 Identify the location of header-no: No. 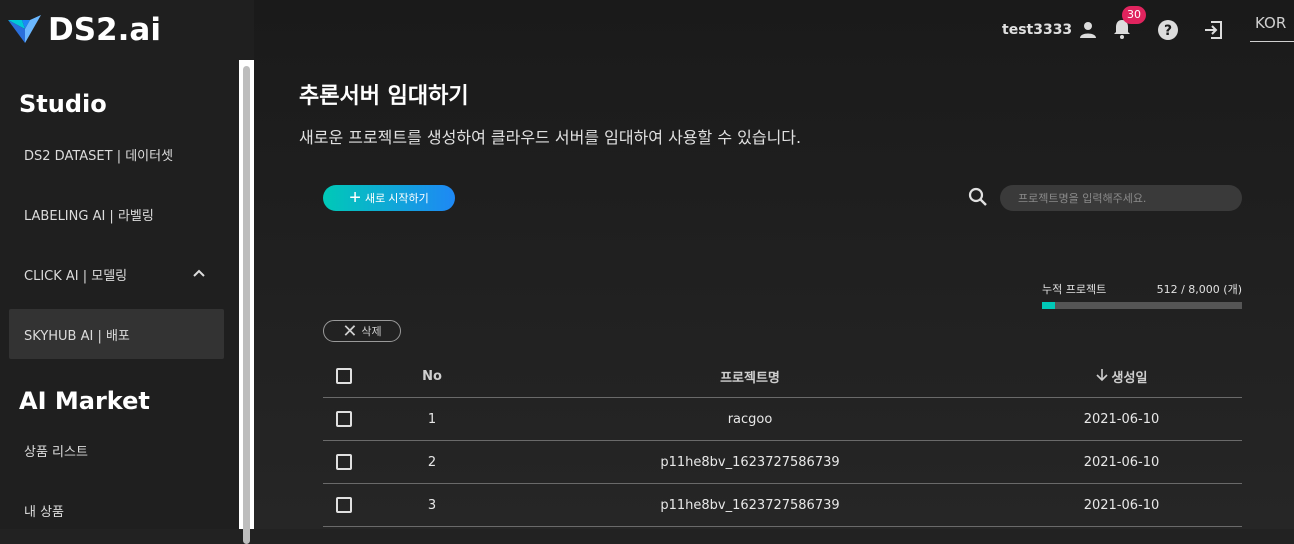
(432, 376).